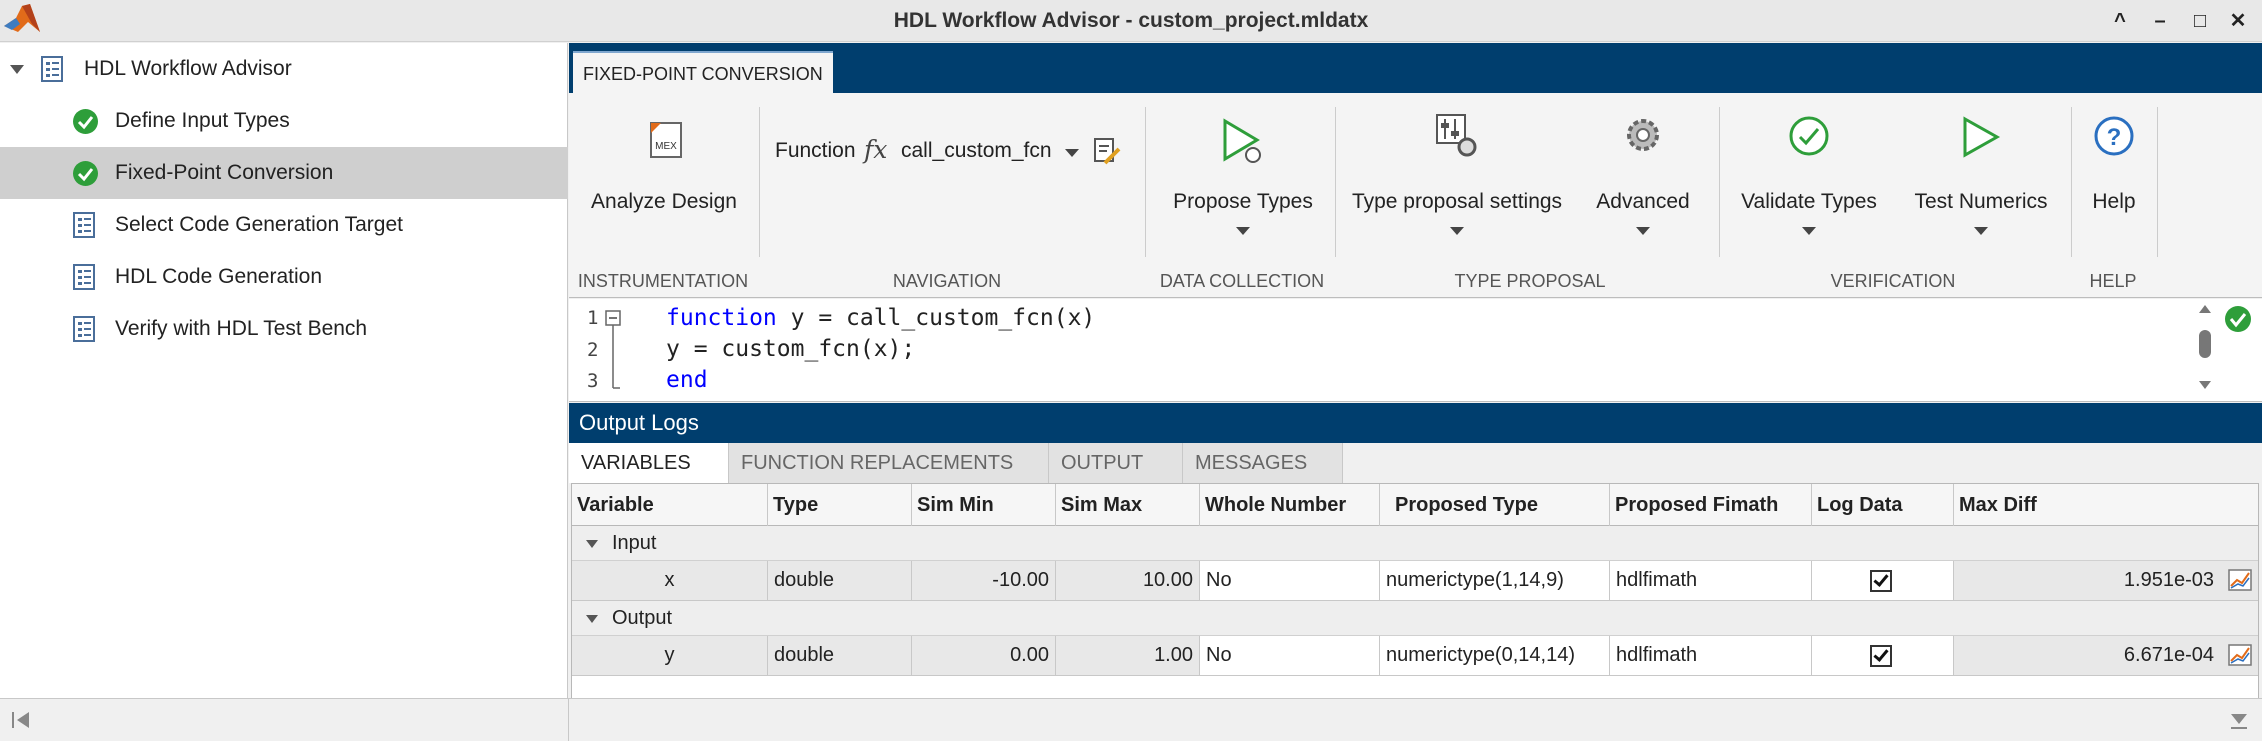 This screenshot has width=2262, height=741. Describe the element at coordinates (284, 121) in the screenshot. I see `tree-item-define-input-types: Define Input Types` at that location.